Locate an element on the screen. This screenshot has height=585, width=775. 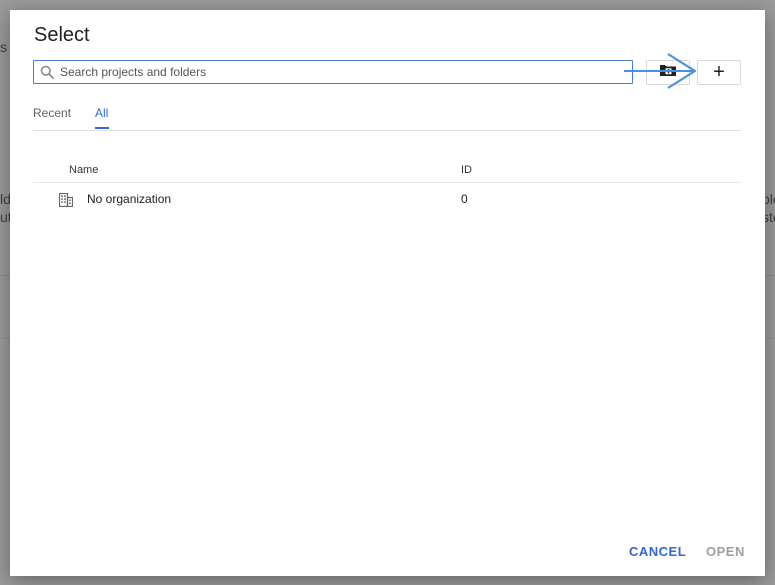
new-folder-icon is located at coordinates (668, 72).